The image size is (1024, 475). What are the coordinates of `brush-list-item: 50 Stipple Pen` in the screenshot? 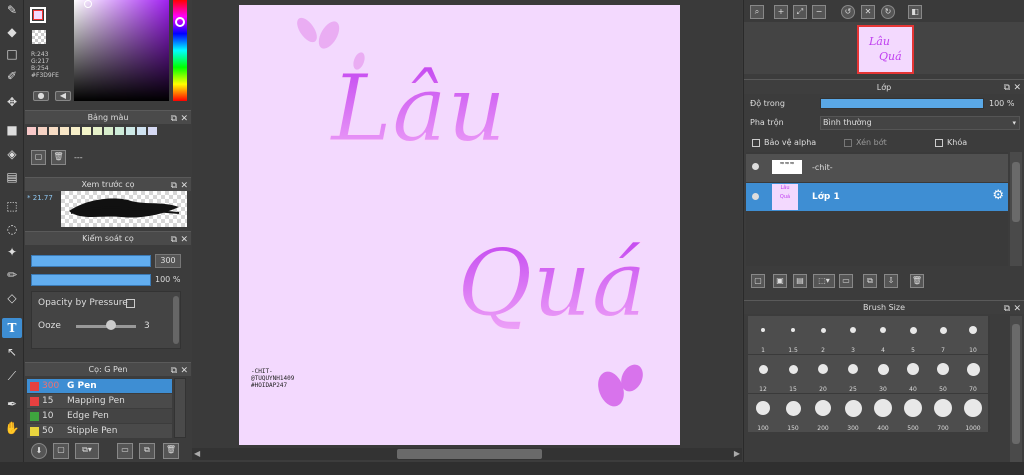 It's located at (99, 431).